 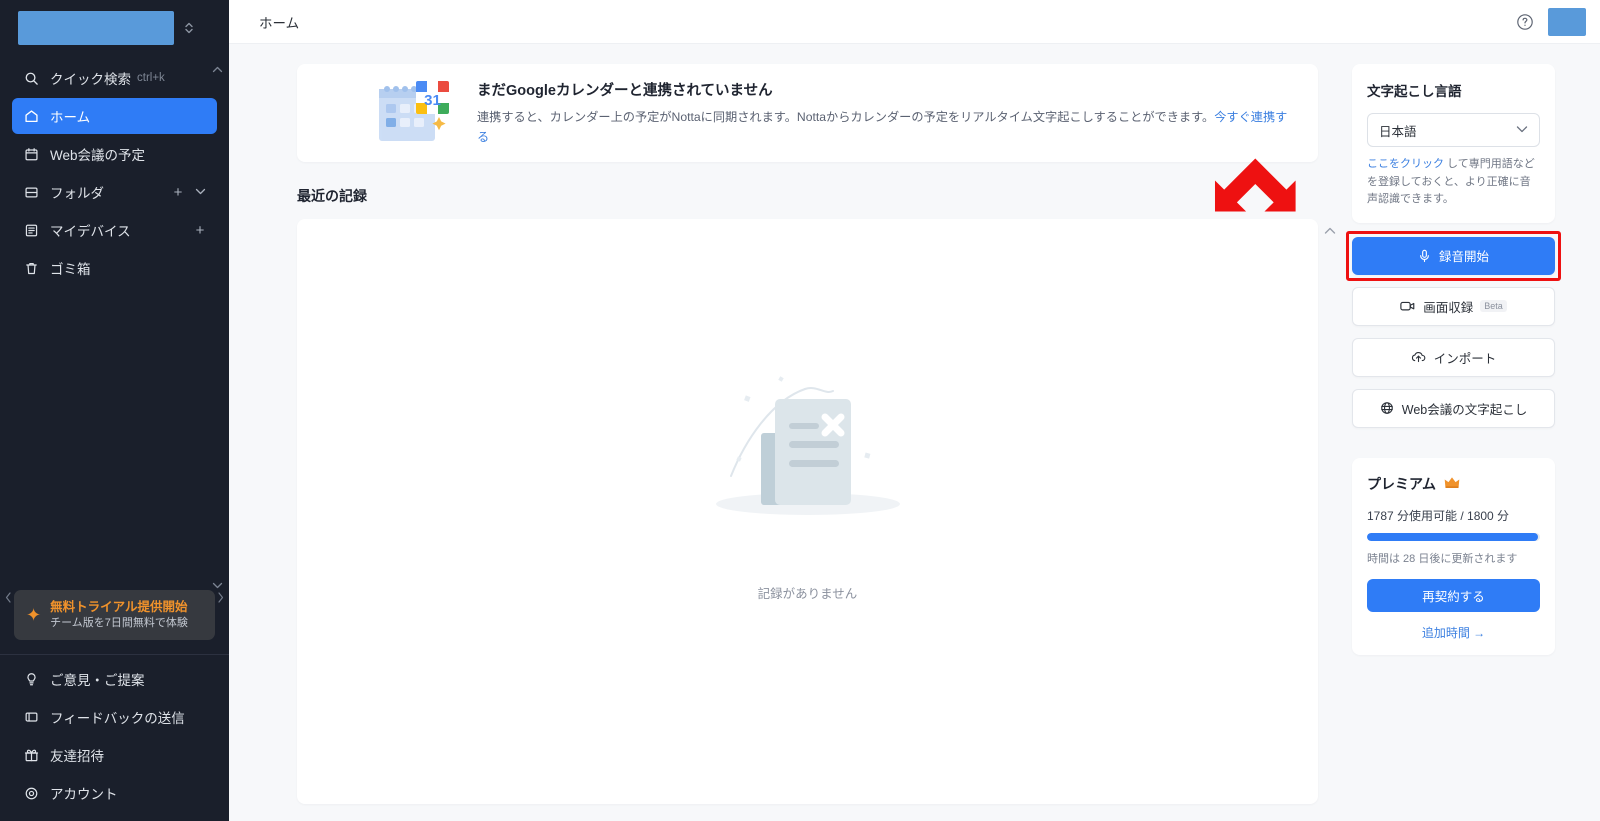 What do you see at coordinates (34, 615) in the screenshot?
I see `sparkle-icon: ✦` at bounding box center [34, 615].